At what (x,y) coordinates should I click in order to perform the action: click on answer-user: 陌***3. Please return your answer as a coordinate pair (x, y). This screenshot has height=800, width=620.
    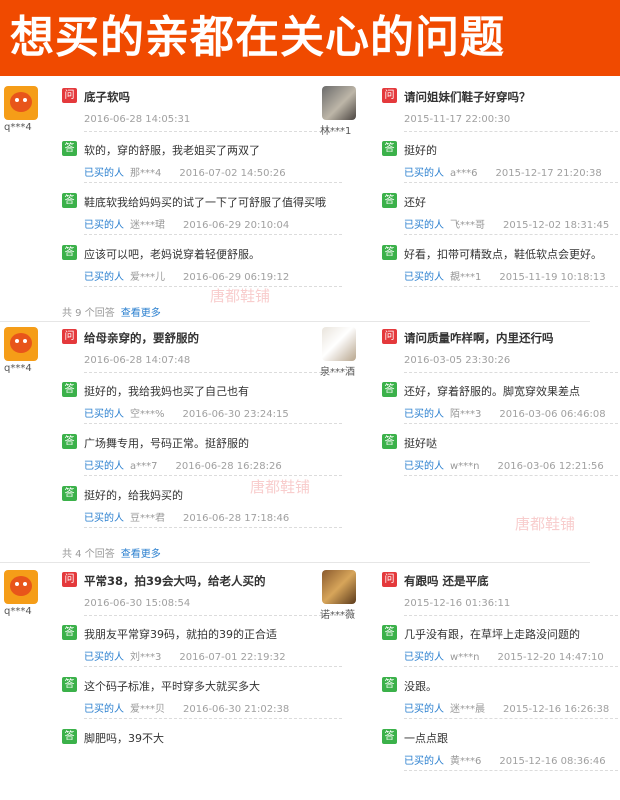
    Looking at the image, I should click on (466, 414).